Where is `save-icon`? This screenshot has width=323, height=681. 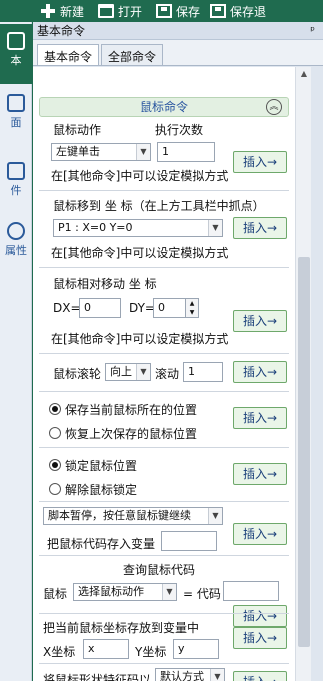 save-icon is located at coordinates (164, 11).